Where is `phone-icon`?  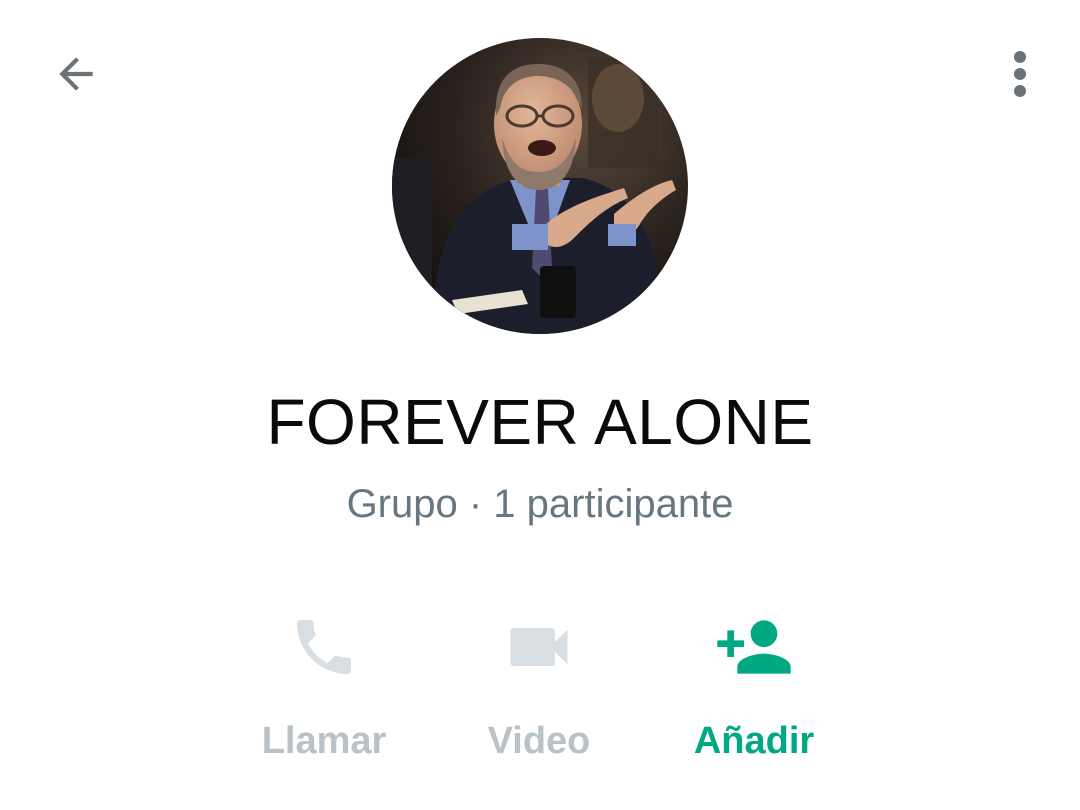 phone-icon is located at coordinates (324, 647).